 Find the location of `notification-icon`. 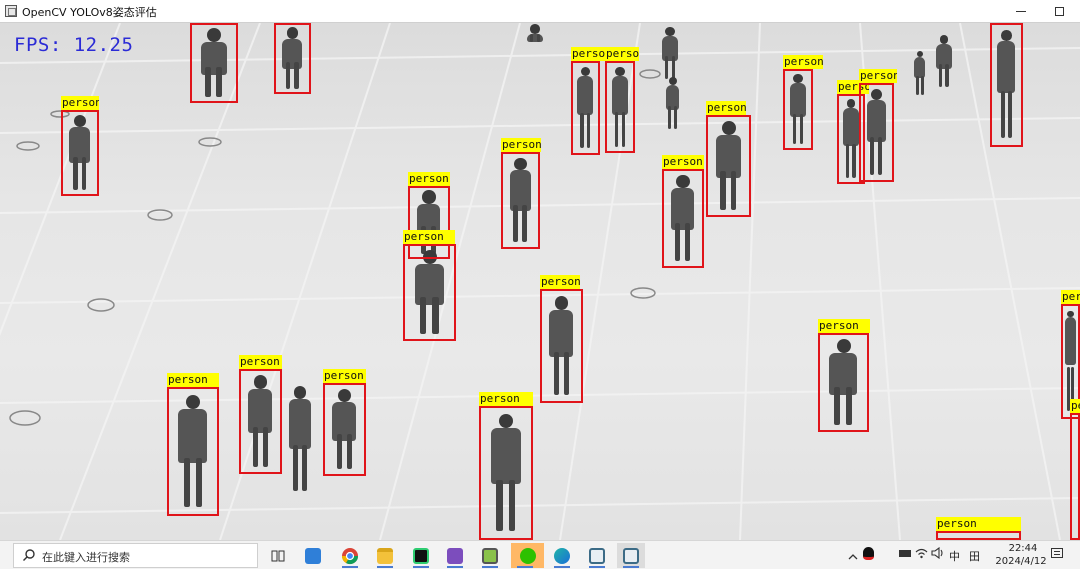

notification-icon is located at coordinates (1057, 553).